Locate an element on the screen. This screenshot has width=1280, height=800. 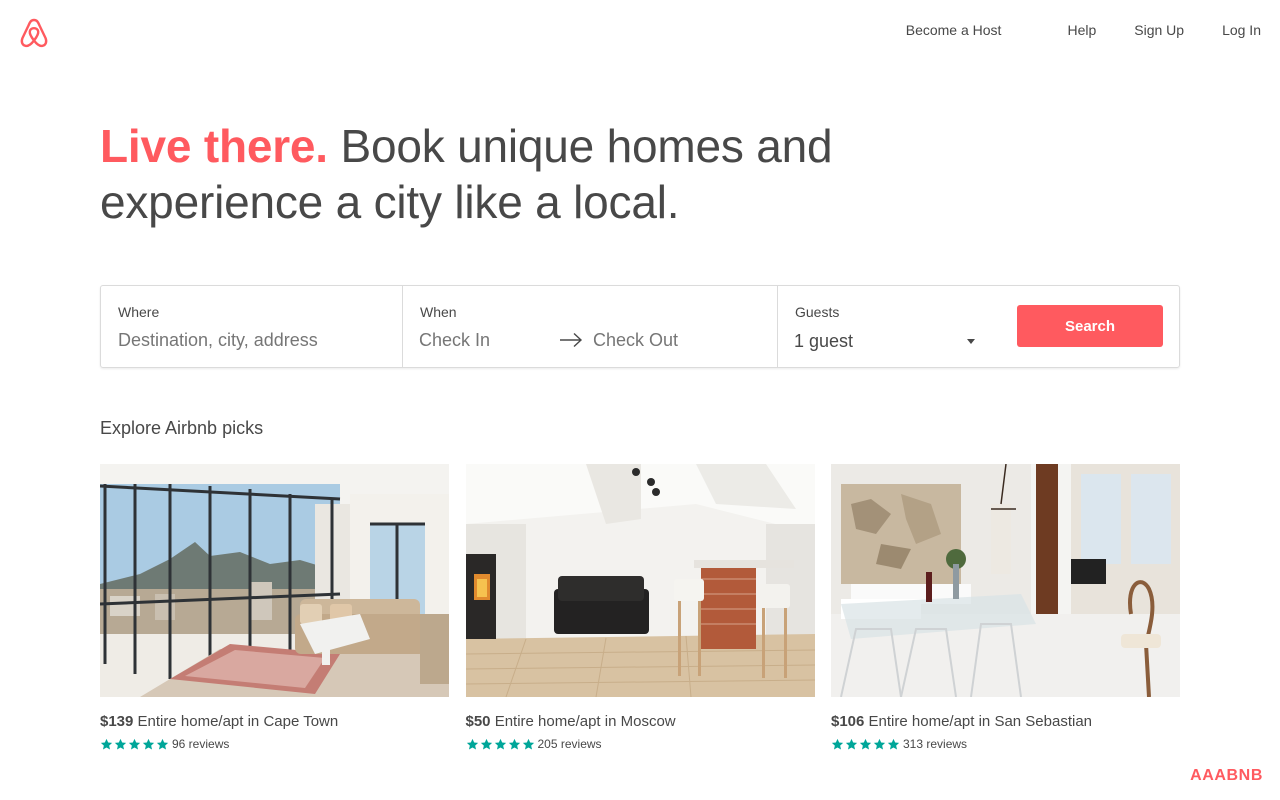
review-count: 205 reviews is located at coordinates (569, 744).